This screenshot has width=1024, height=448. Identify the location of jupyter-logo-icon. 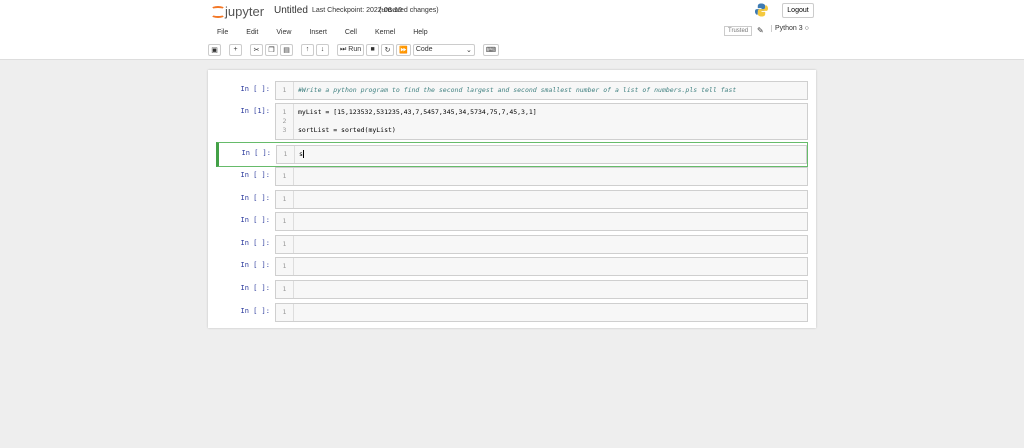
(217, 12).